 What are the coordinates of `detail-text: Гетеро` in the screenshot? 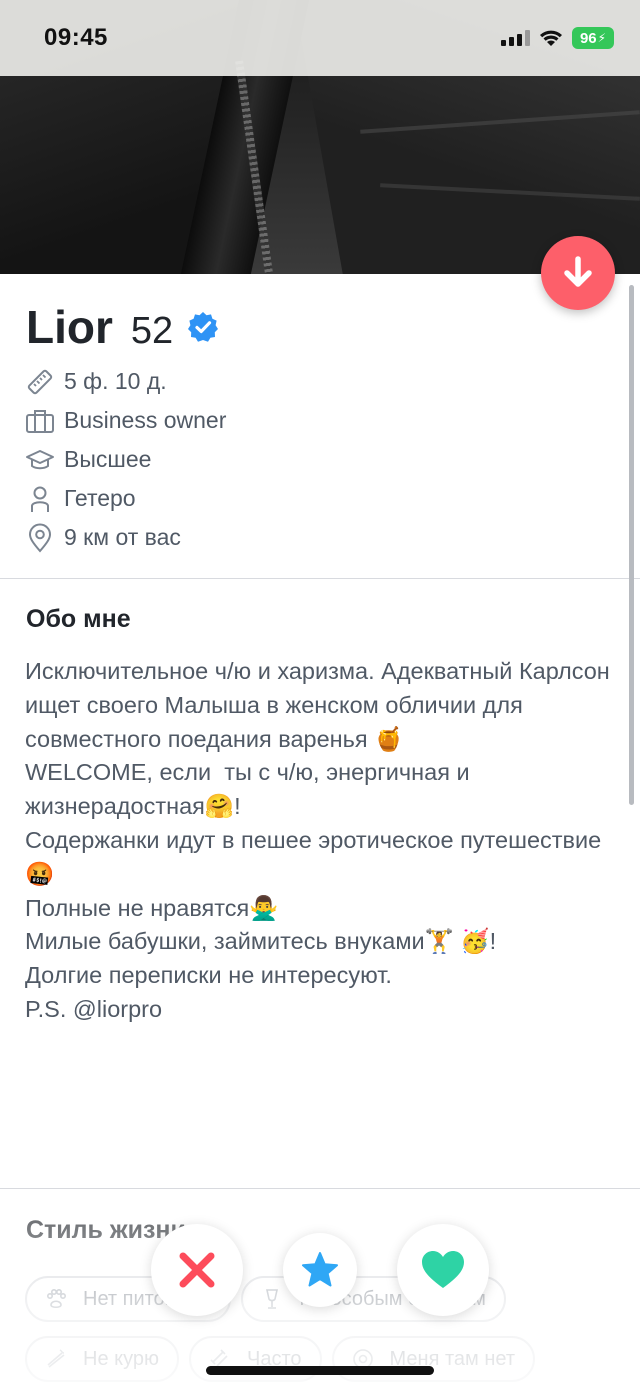 It's located at (100, 498).